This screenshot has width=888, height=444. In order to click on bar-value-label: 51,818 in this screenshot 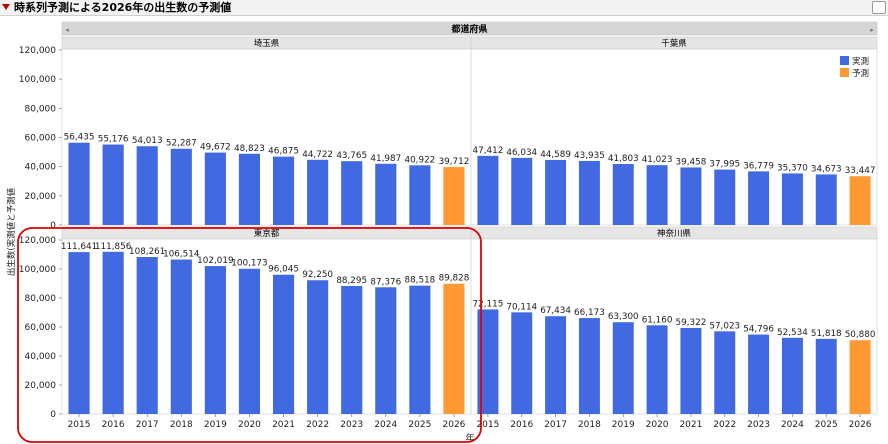, I will do `click(826, 334)`.